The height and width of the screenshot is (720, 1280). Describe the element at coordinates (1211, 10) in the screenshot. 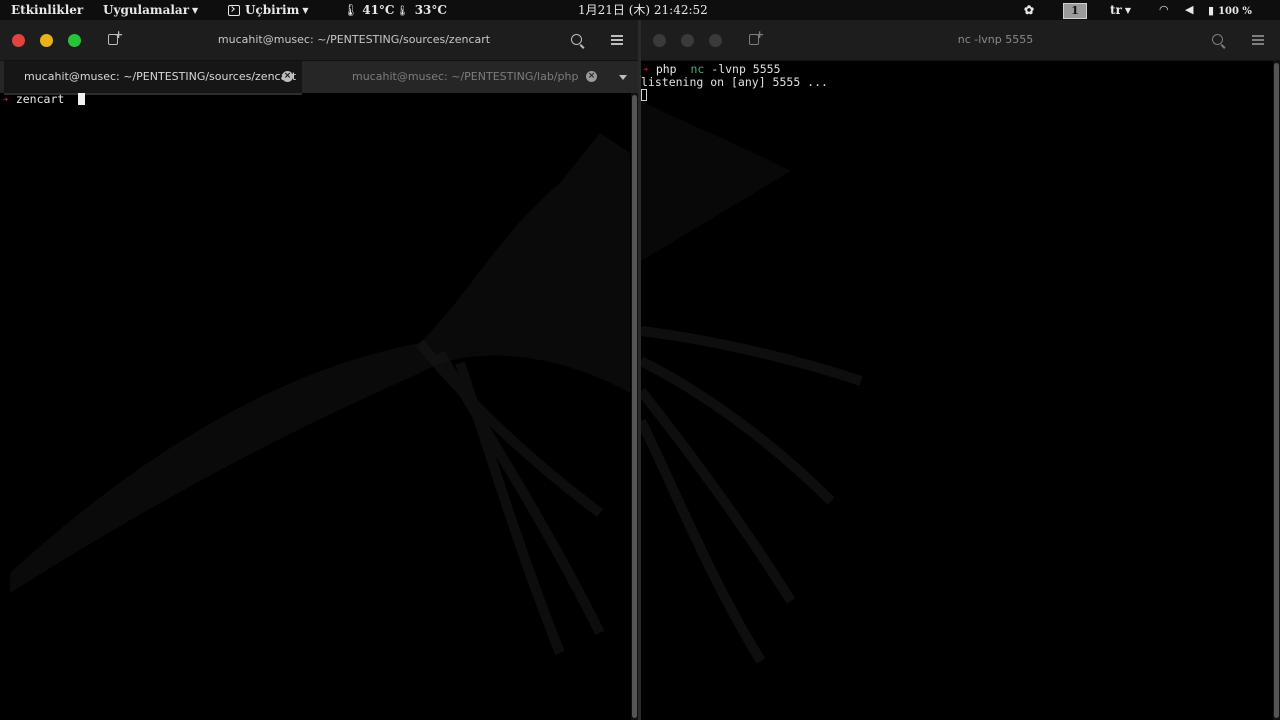

I see `battery-icon: ▮` at that location.